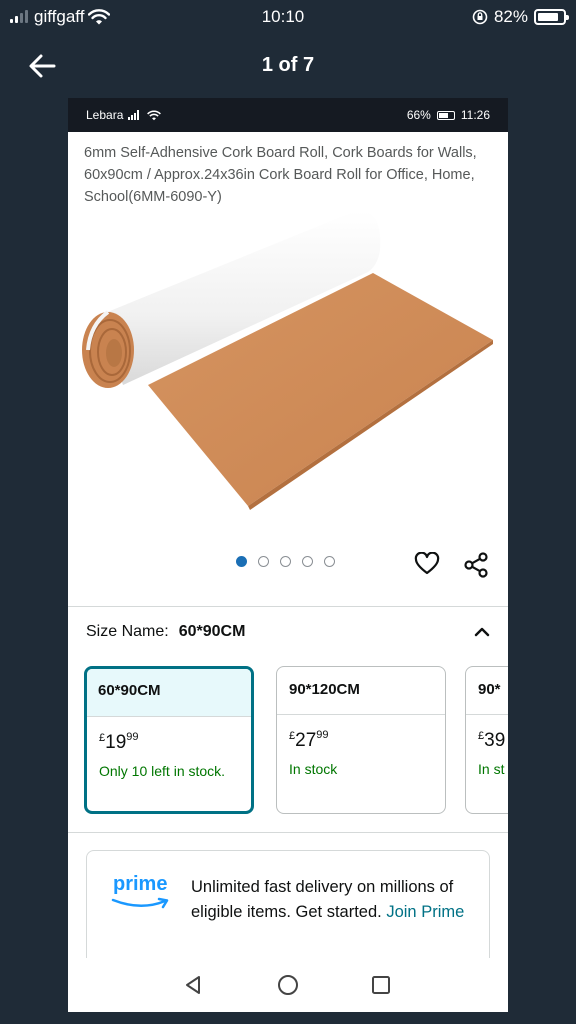  What do you see at coordinates (140, 903) in the screenshot?
I see `prime-smile-icon` at bounding box center [140, 903].